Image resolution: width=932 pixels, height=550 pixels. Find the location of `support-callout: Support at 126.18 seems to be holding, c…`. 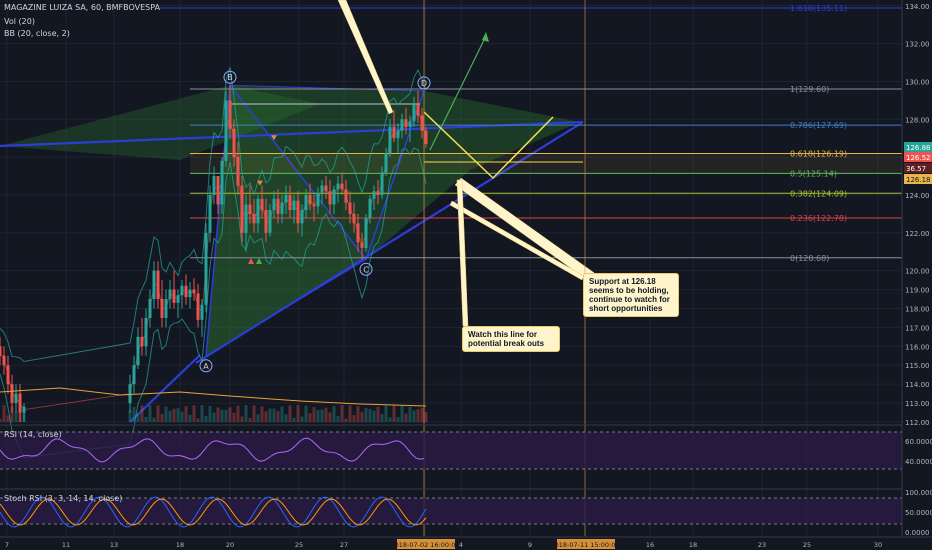

support-callout: Support at 126.18 seems to be holding, c… is located at coordinates (631, 295).